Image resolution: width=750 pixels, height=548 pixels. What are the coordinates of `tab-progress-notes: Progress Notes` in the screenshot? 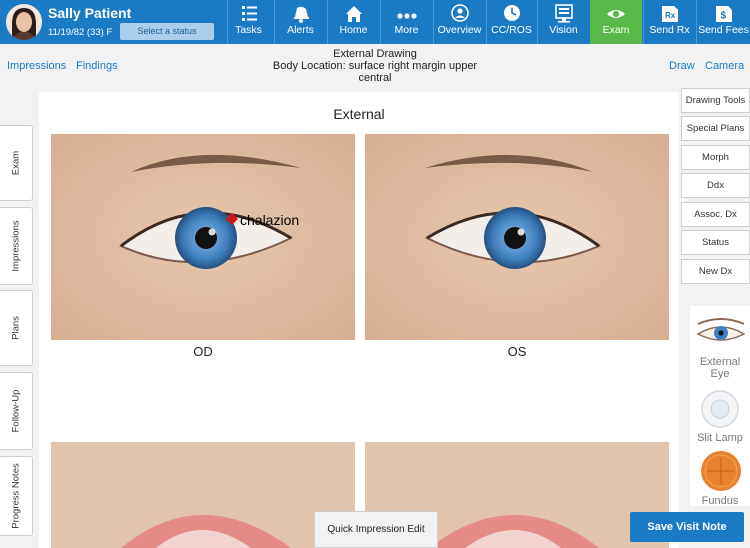 It's located at (16, 496).